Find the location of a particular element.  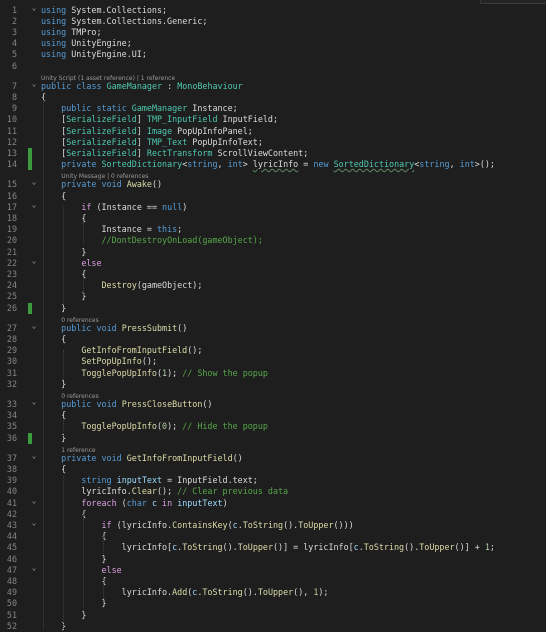

code-line: 29 GetInfoFromInputField(); is located at coordinates (273, 350).